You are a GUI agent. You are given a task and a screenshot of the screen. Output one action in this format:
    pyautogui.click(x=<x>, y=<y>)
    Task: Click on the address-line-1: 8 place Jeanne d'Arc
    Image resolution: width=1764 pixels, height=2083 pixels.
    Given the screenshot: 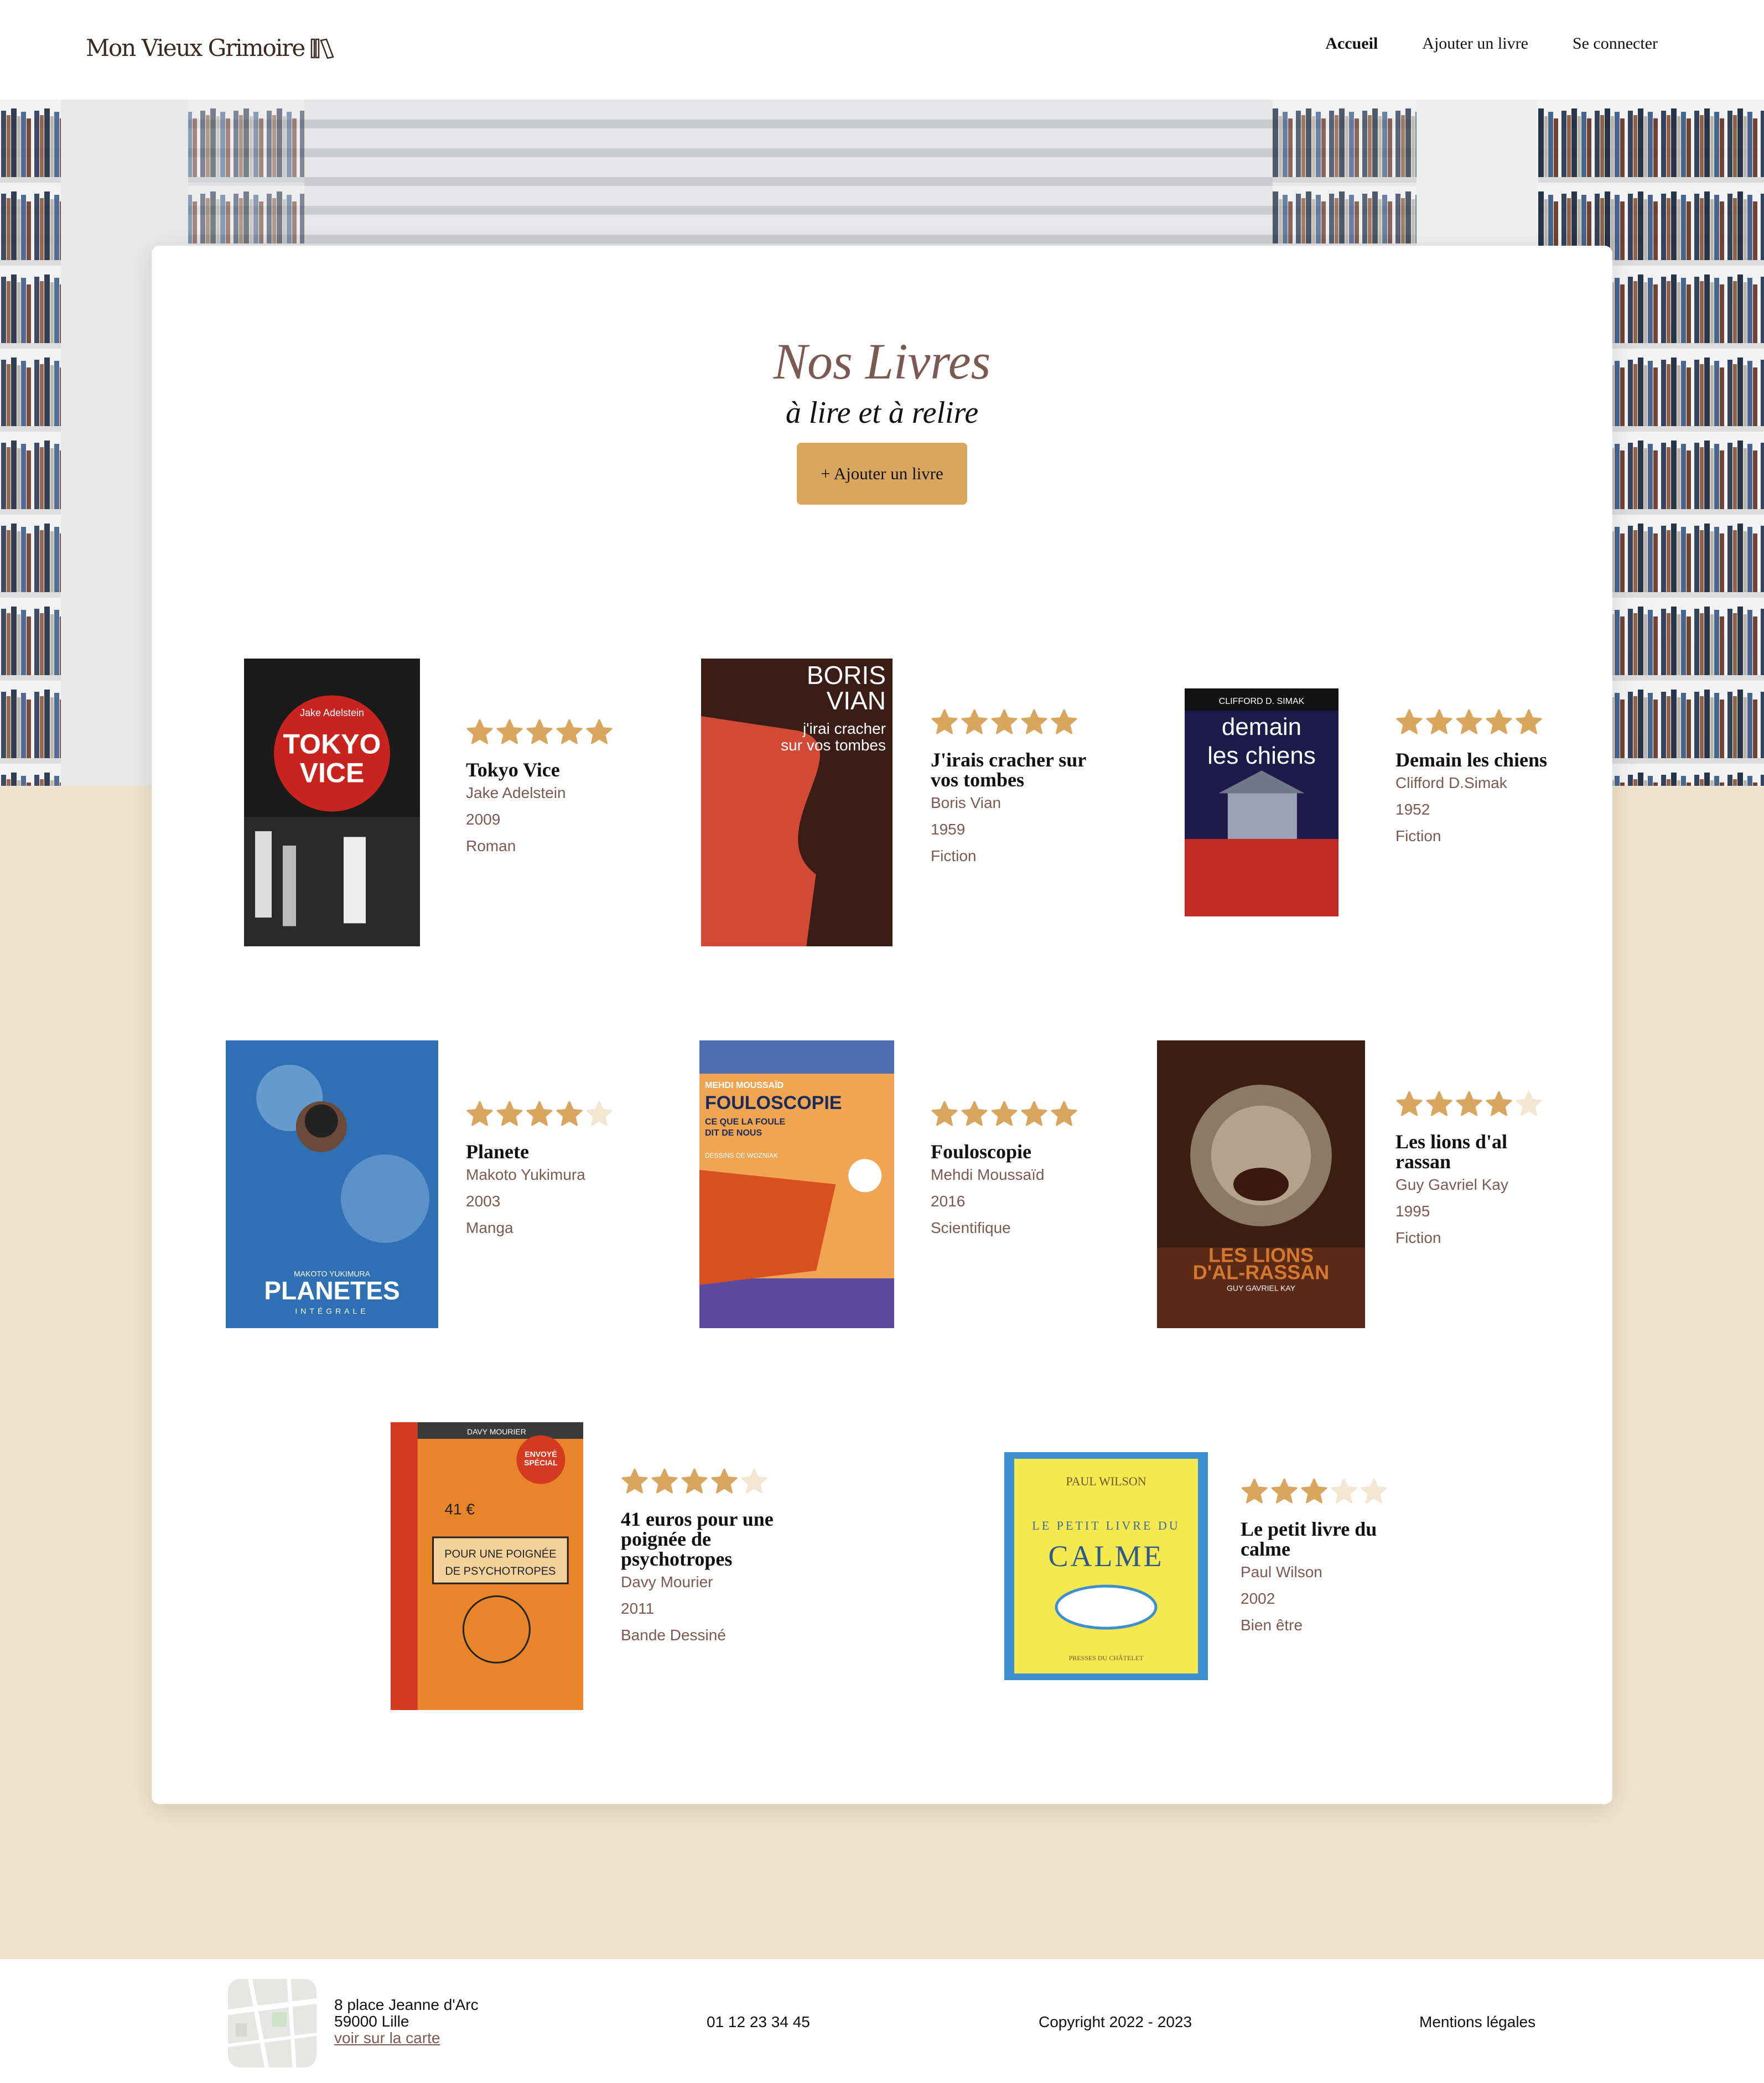 What is the action you would take?
    pyautogui.click(x=406, y=2005)
    